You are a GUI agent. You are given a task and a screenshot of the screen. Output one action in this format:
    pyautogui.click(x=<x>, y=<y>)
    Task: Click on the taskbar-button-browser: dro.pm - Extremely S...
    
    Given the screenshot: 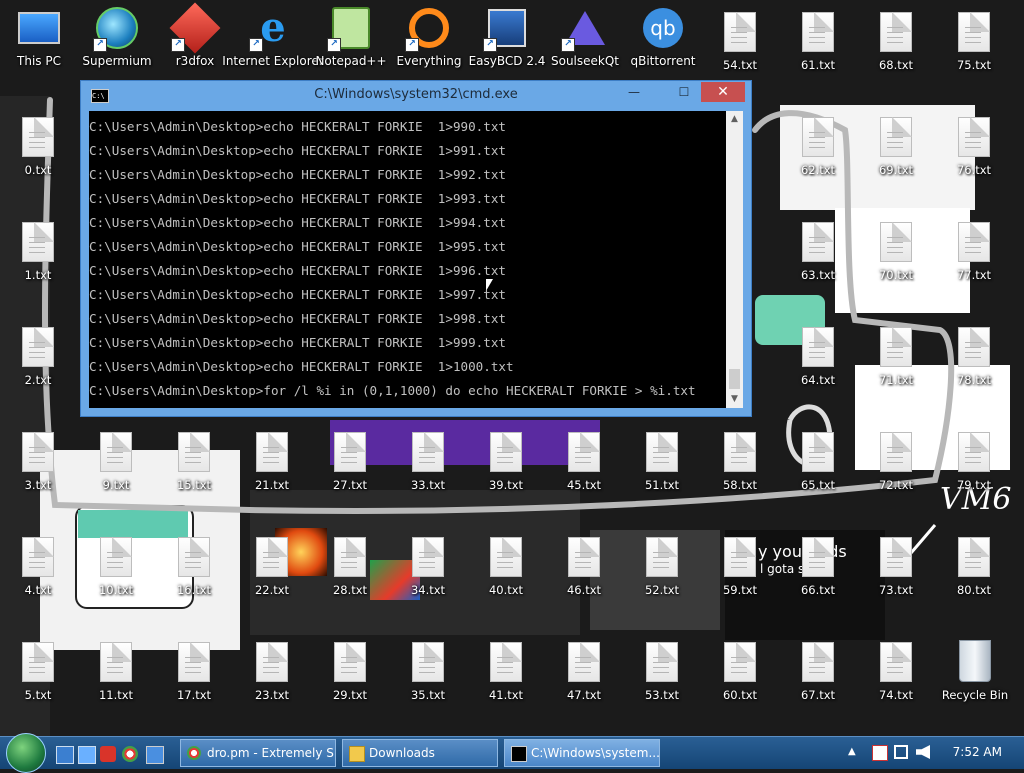 What is the action you would take?
    pyautogui.click(x=258, y=753)
    